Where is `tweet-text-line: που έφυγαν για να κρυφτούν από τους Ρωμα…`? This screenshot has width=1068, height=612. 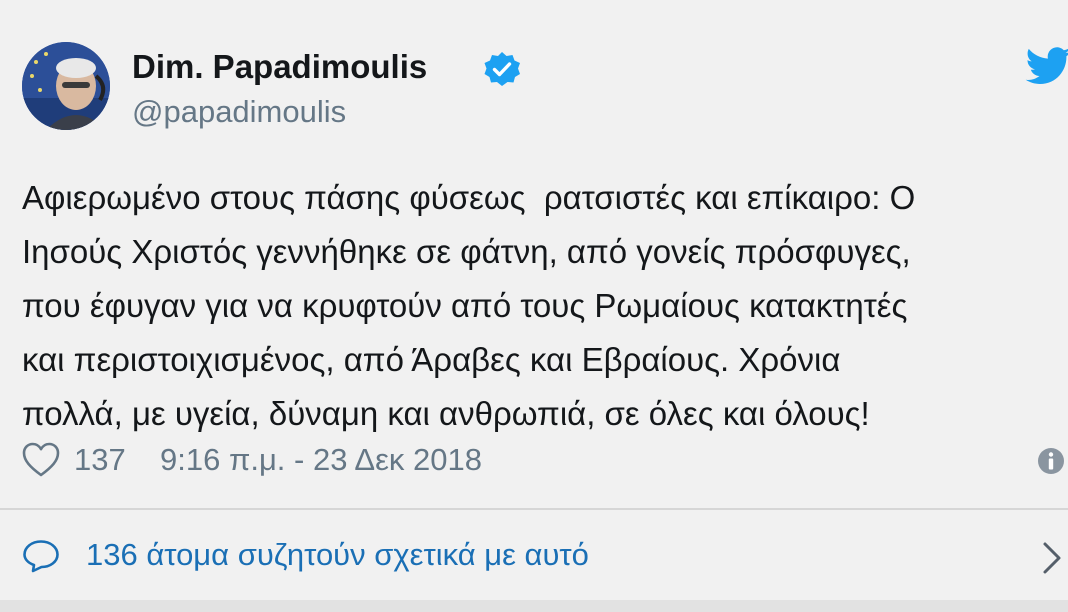 tweet-text-line: που έφυγαν για να κρυφτούν από τους Ρωμα… is located at coordinates (465, 305).